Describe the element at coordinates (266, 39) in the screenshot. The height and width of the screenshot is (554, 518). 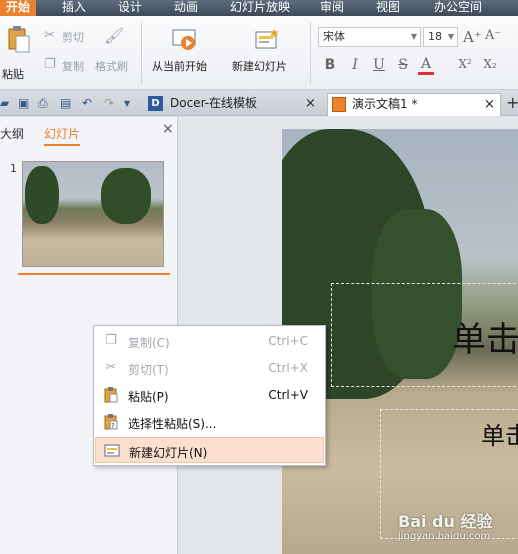
I see `new-slide-icon: ✱` at that location.